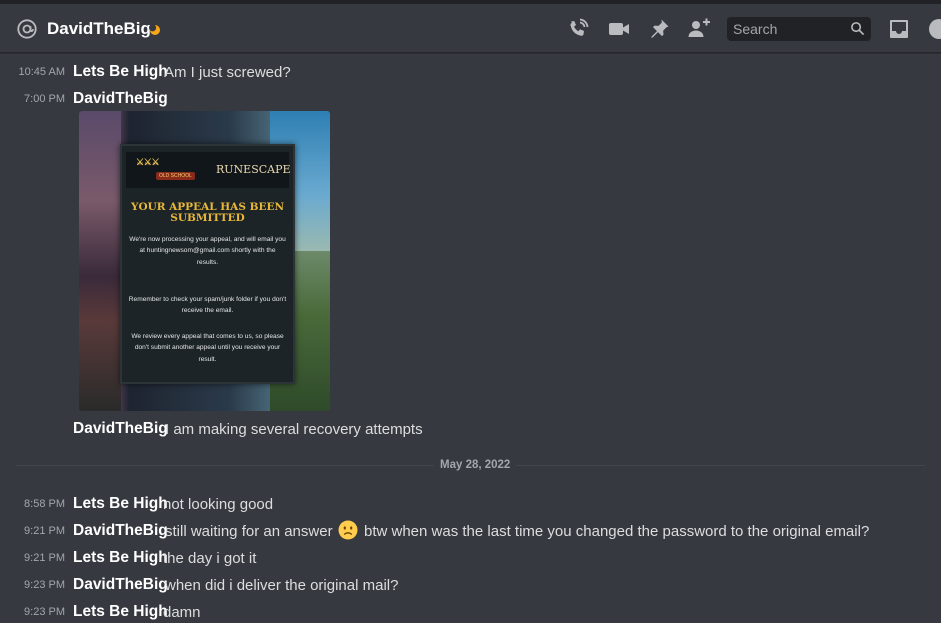 This screenshot has height=623, width=941. What do you see at coordinates (294, 429) in the screenshot?
I see `message-text: I am making several recovery attempts` at bounding box center [294, 429].